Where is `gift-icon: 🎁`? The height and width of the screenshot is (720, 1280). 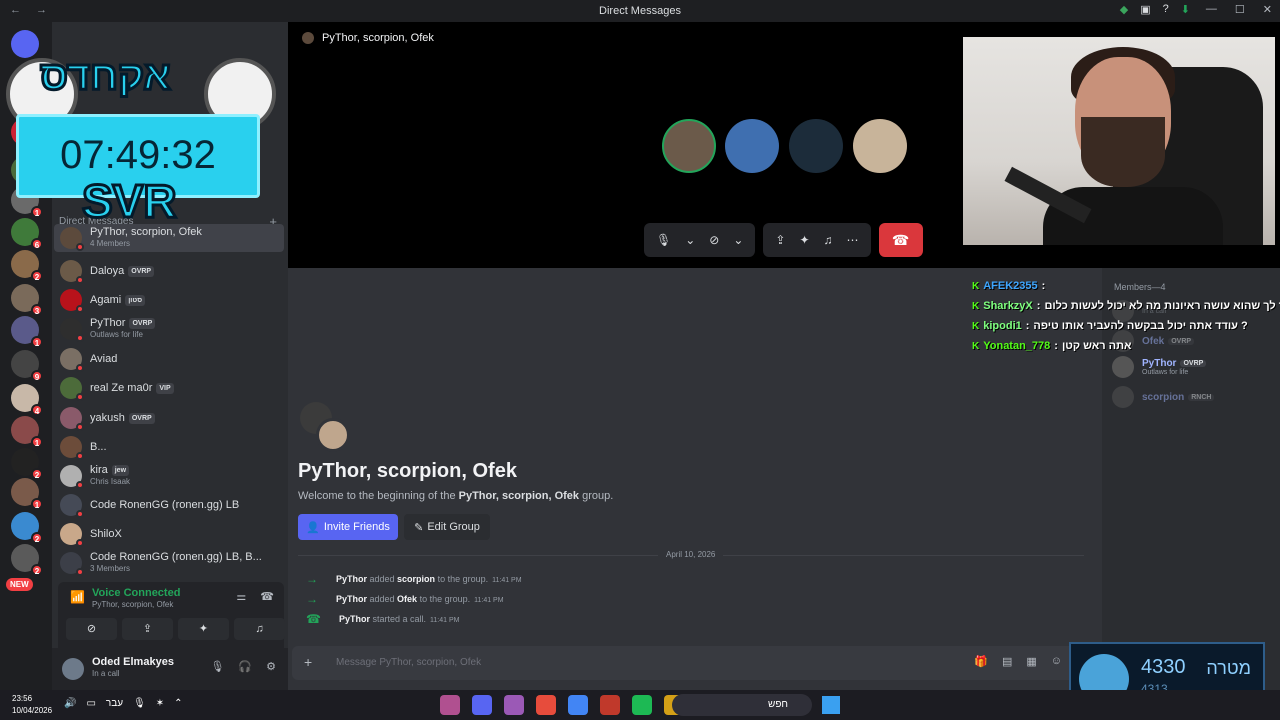
gift-icon: 🎁 is located at coordinates (981, 661).